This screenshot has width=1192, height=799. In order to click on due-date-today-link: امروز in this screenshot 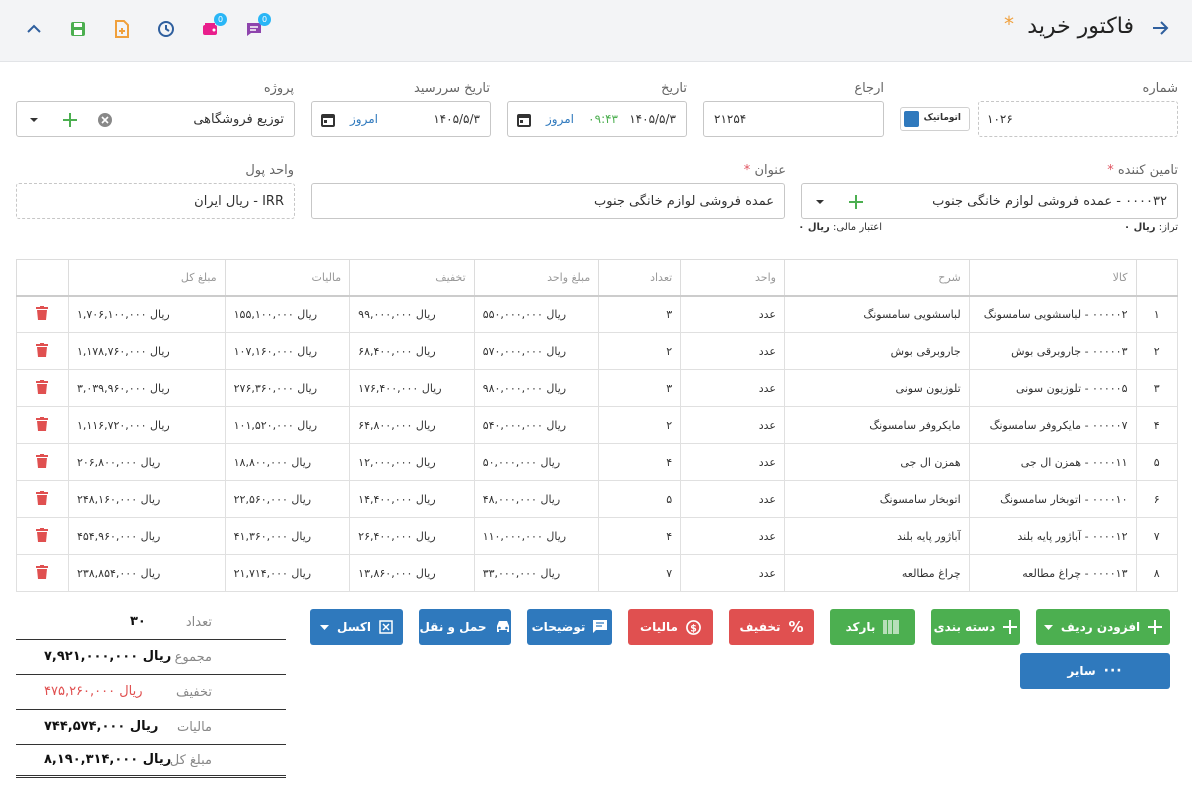, I will do `click(364, 119)`.